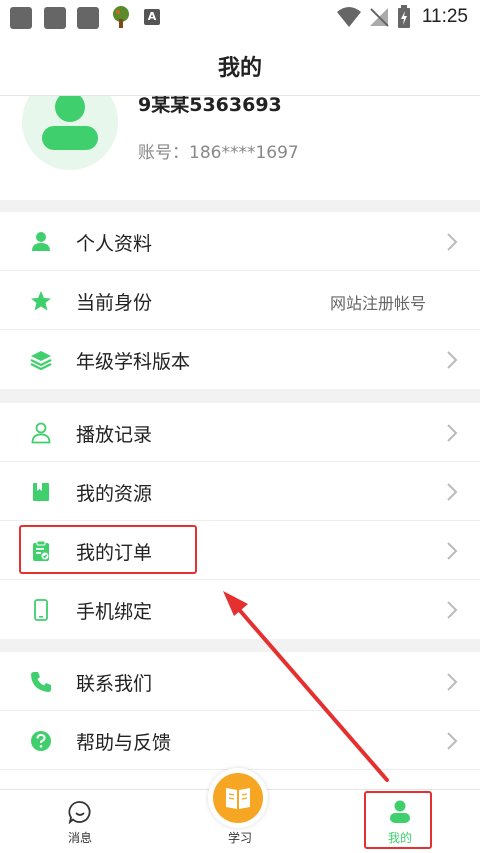 The width and height of the screenshot is (480, 853). Describe the element at coordinates (404, 16) in the screenshot. I see `battery-icon` at that location.